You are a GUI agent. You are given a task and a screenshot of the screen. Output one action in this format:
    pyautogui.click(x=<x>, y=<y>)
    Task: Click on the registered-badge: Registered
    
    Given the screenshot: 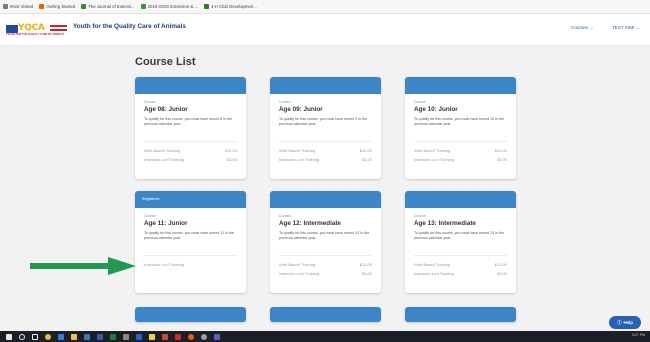 What is the action you would take?
    pyautogui.click(x=151, y=199)
    